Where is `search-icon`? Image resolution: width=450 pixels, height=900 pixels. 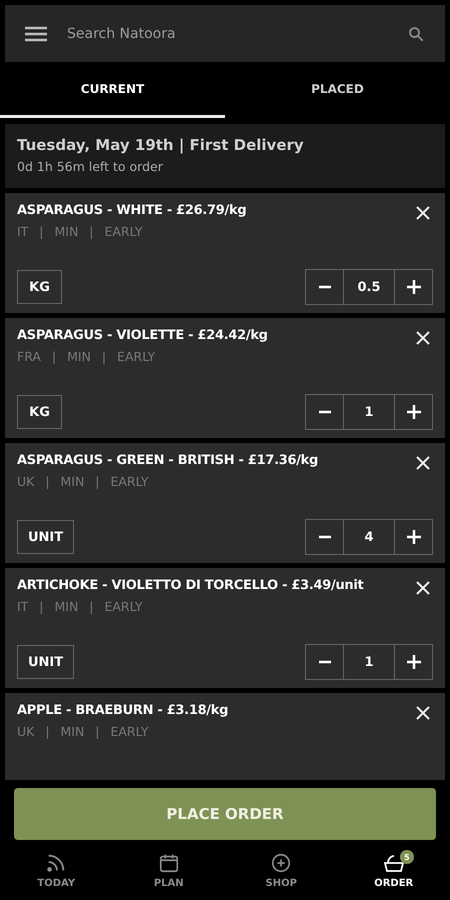 search-icon is located at coordinates (416, 33).